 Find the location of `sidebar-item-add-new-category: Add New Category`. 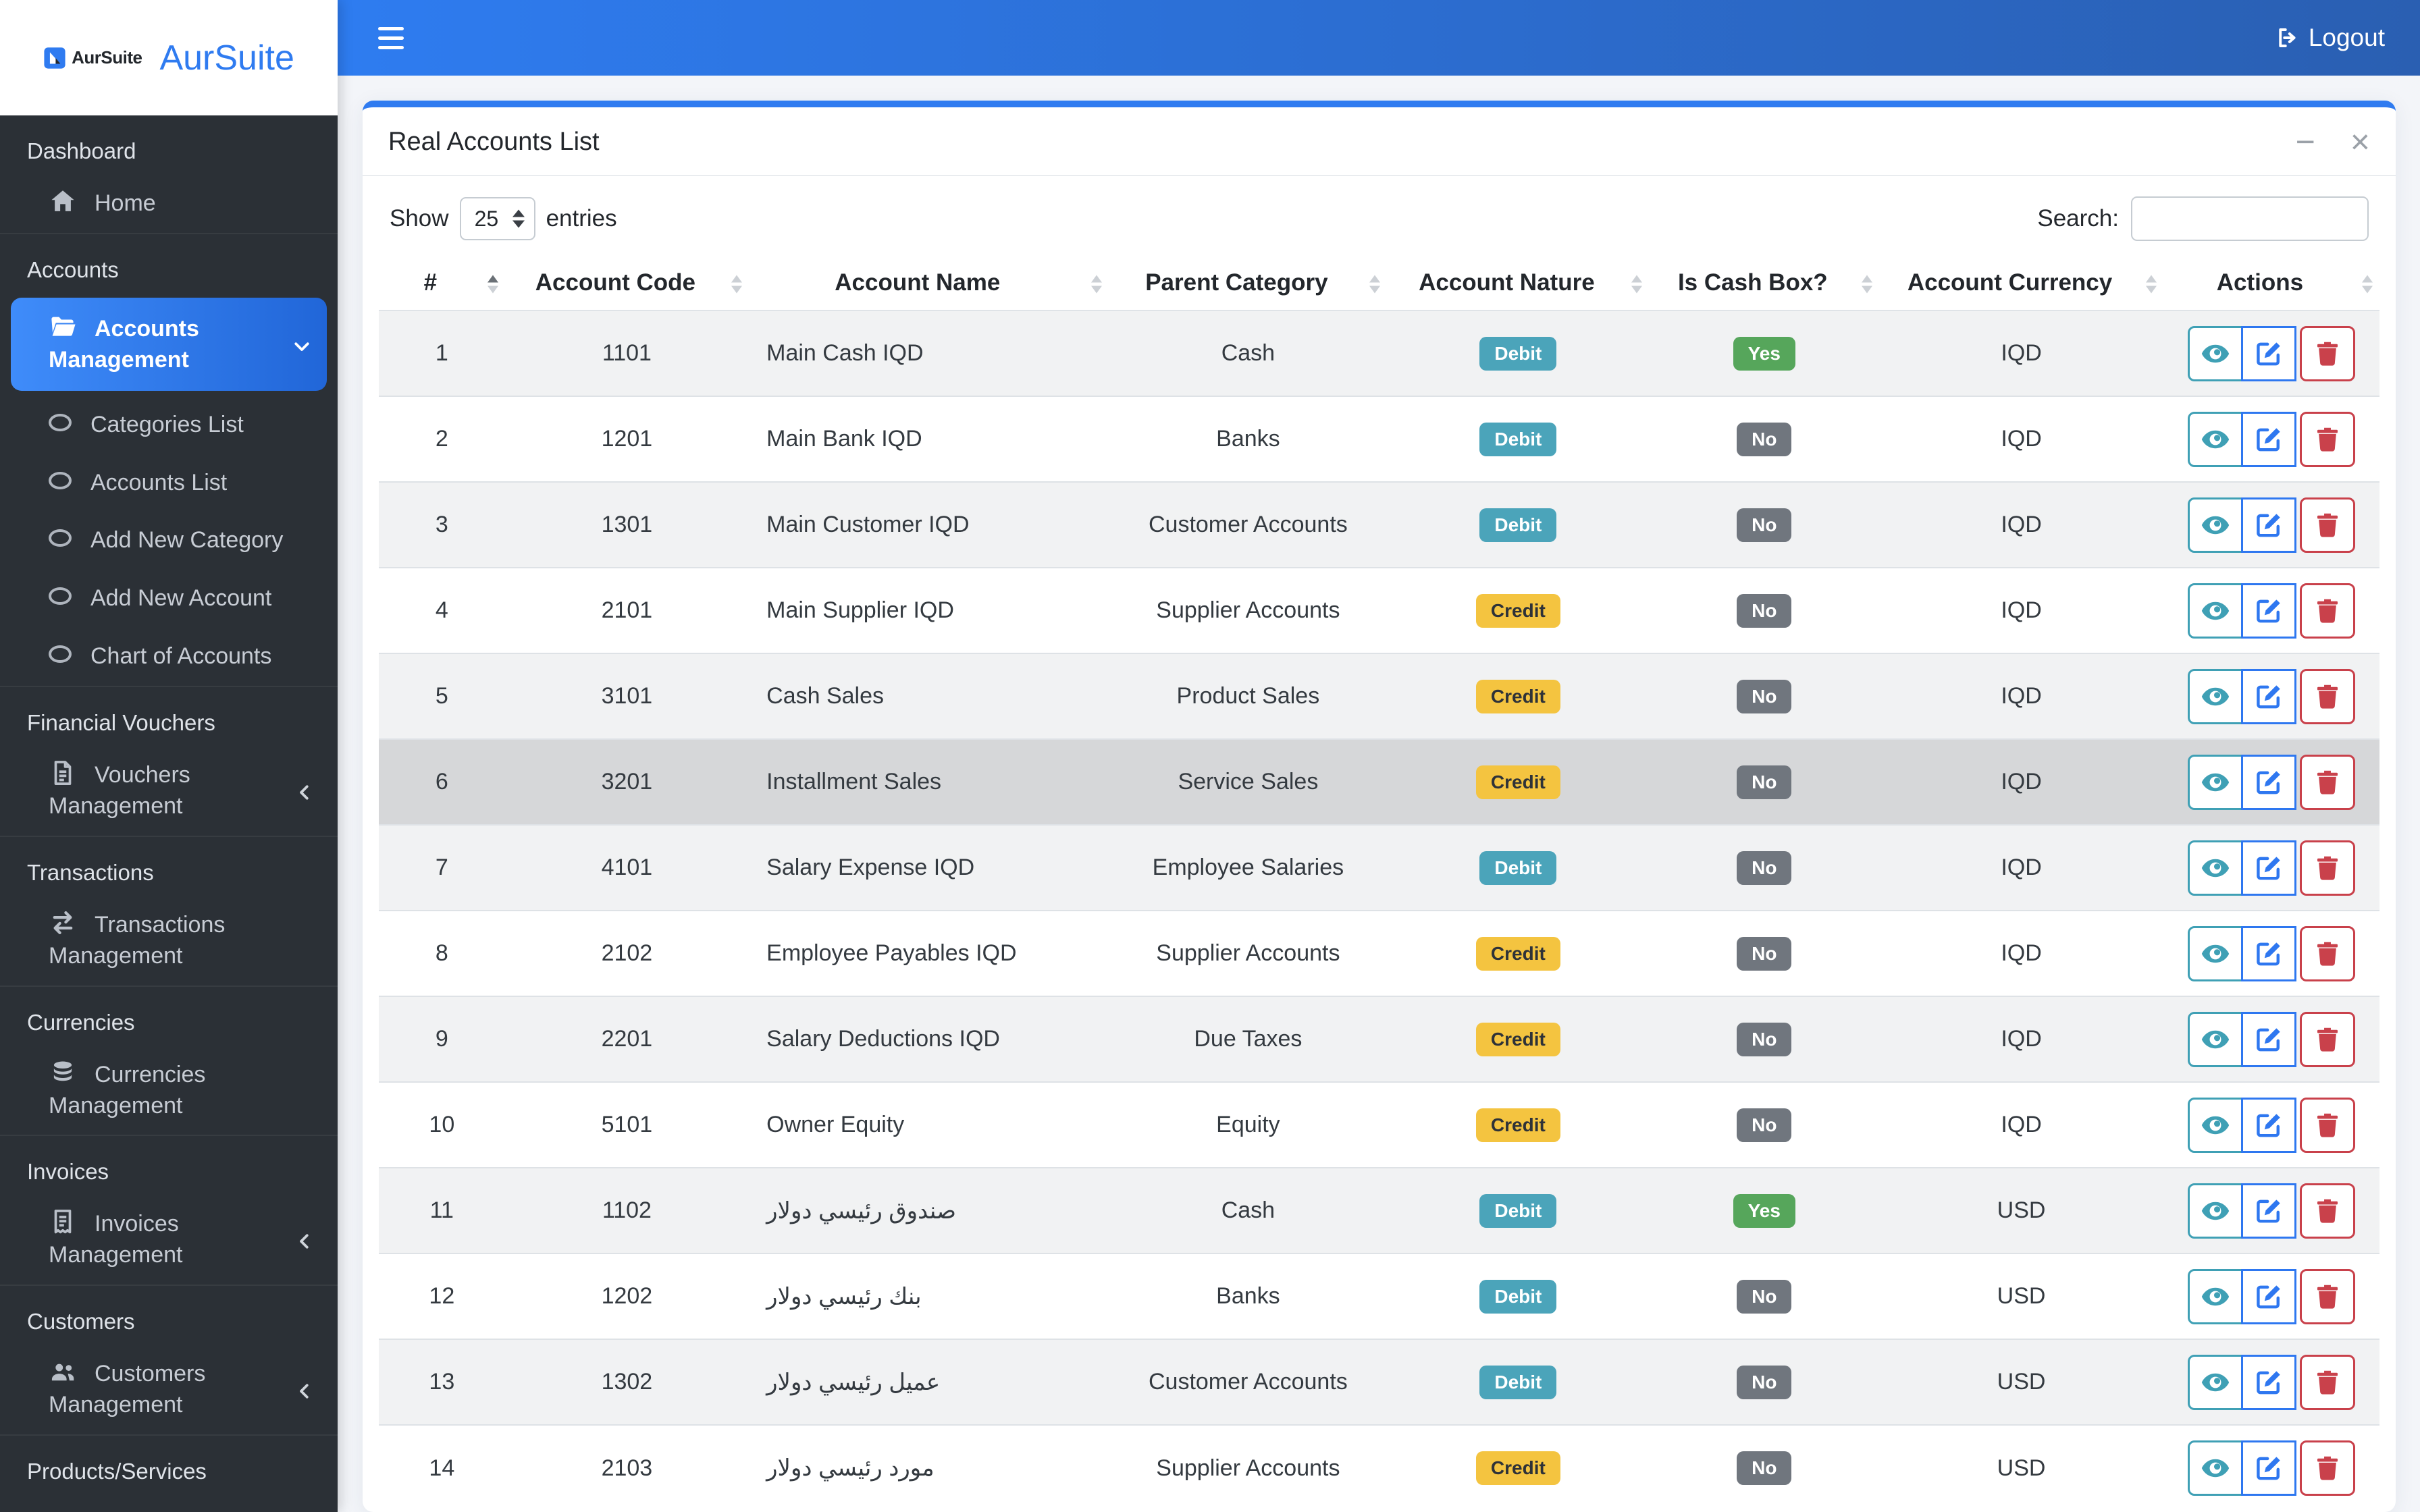

sidebar-item-add-new-category: Add New Category is located at coordinates (169, 541).